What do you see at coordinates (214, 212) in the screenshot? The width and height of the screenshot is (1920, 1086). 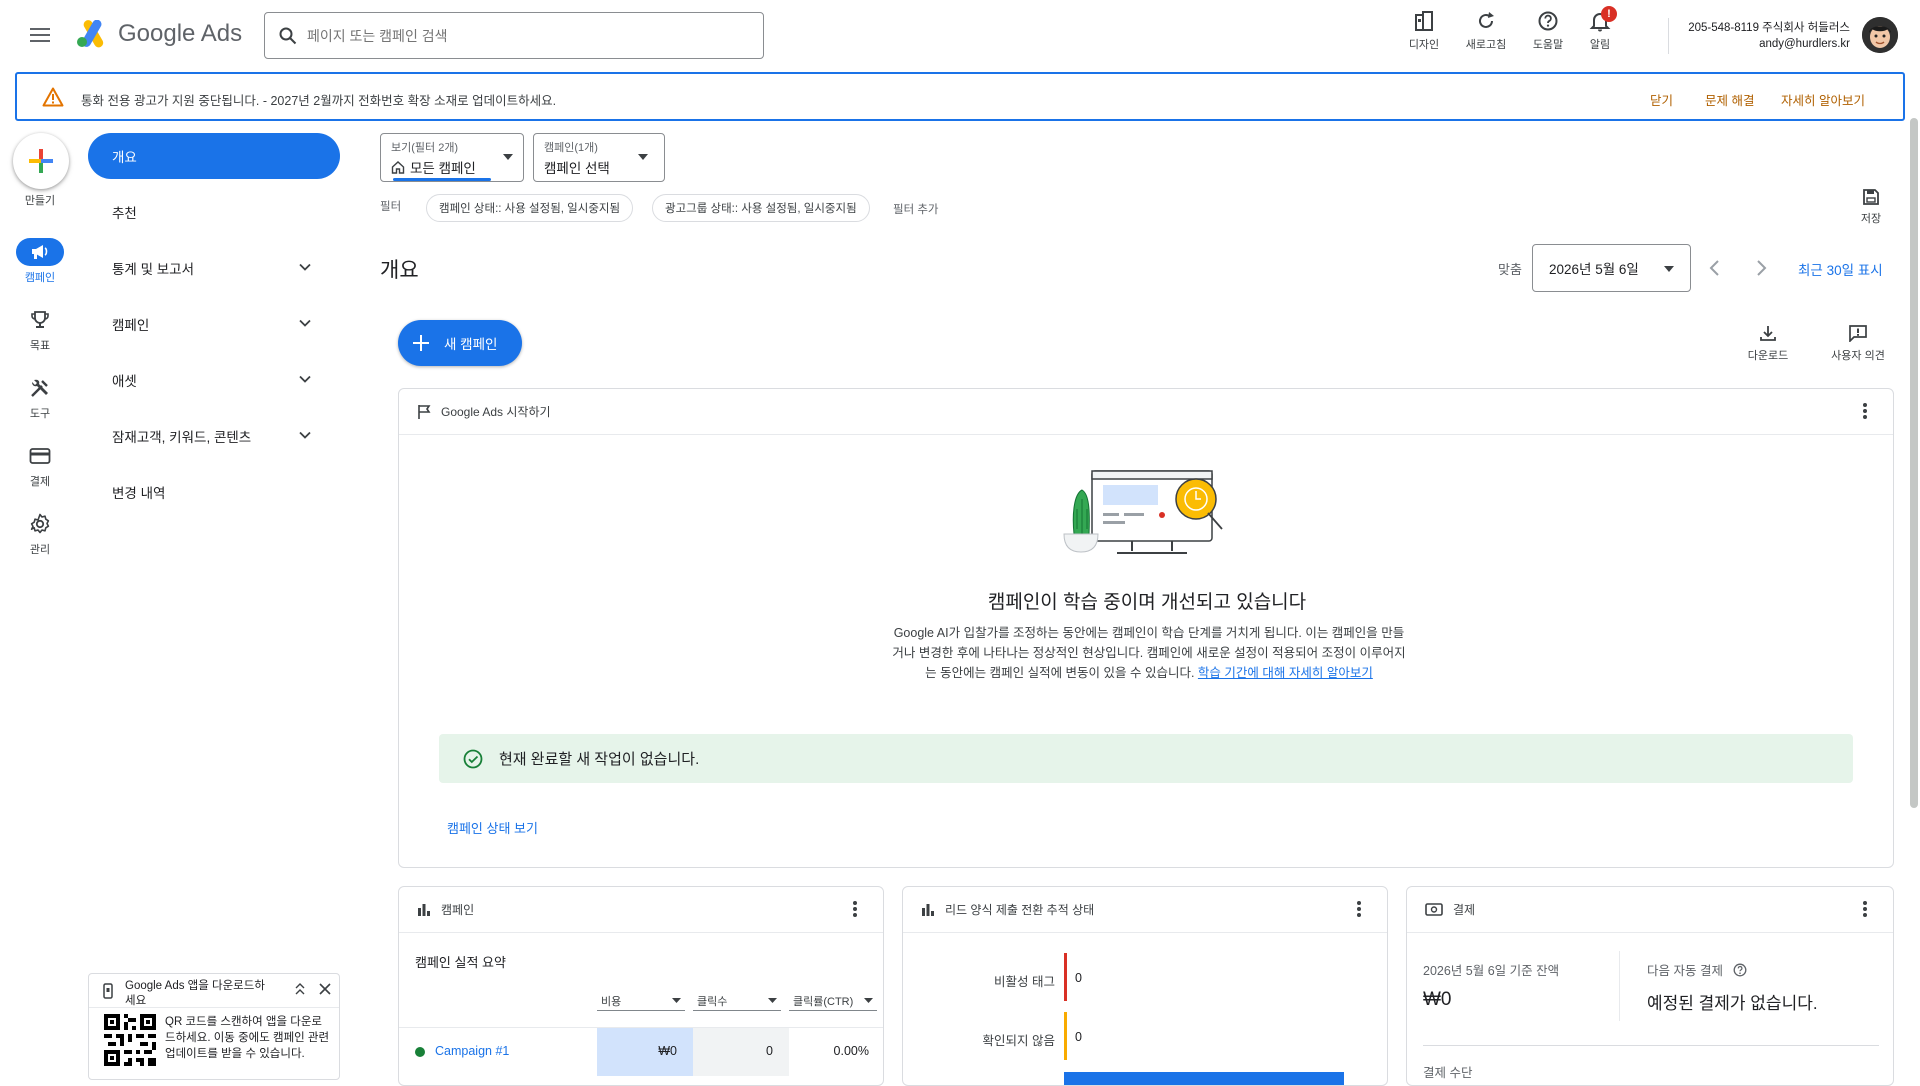 I see `nav-item-recommendations: 추천` at bounding box center [214, 212].